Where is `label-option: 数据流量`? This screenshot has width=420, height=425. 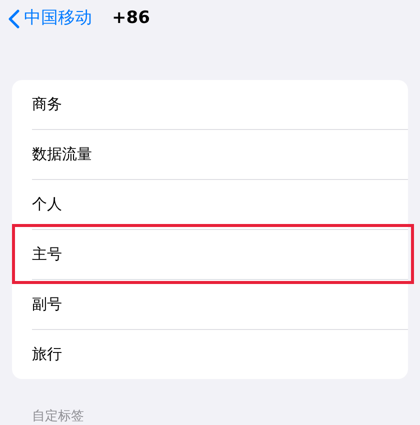
label-option: 数据流量 is located at coordinates (210, 154).